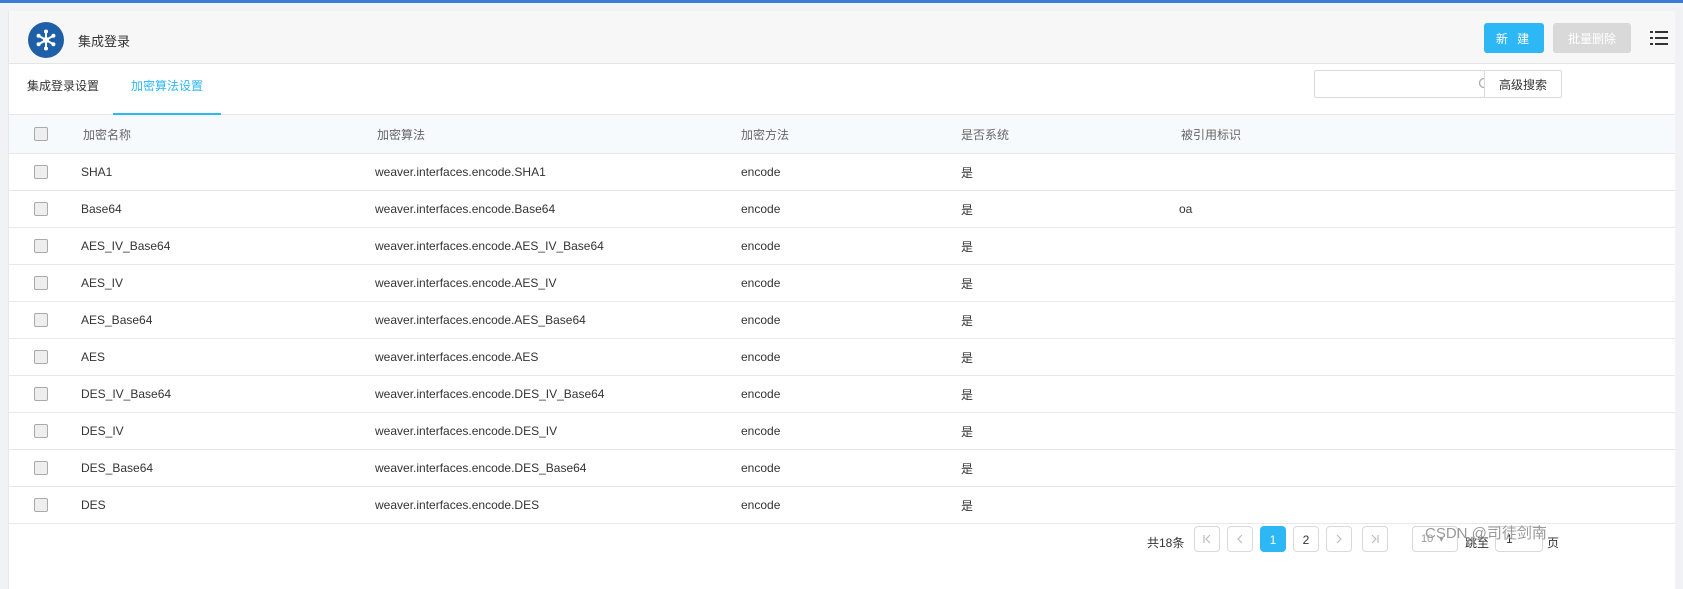 This screenshot has height=589, width=1683. Describe the element at coordinates (842, 134) in the screenshot. I see `table-header: 加密名称 加密算法 加密方法 是否系统 被引用标识` at that location.